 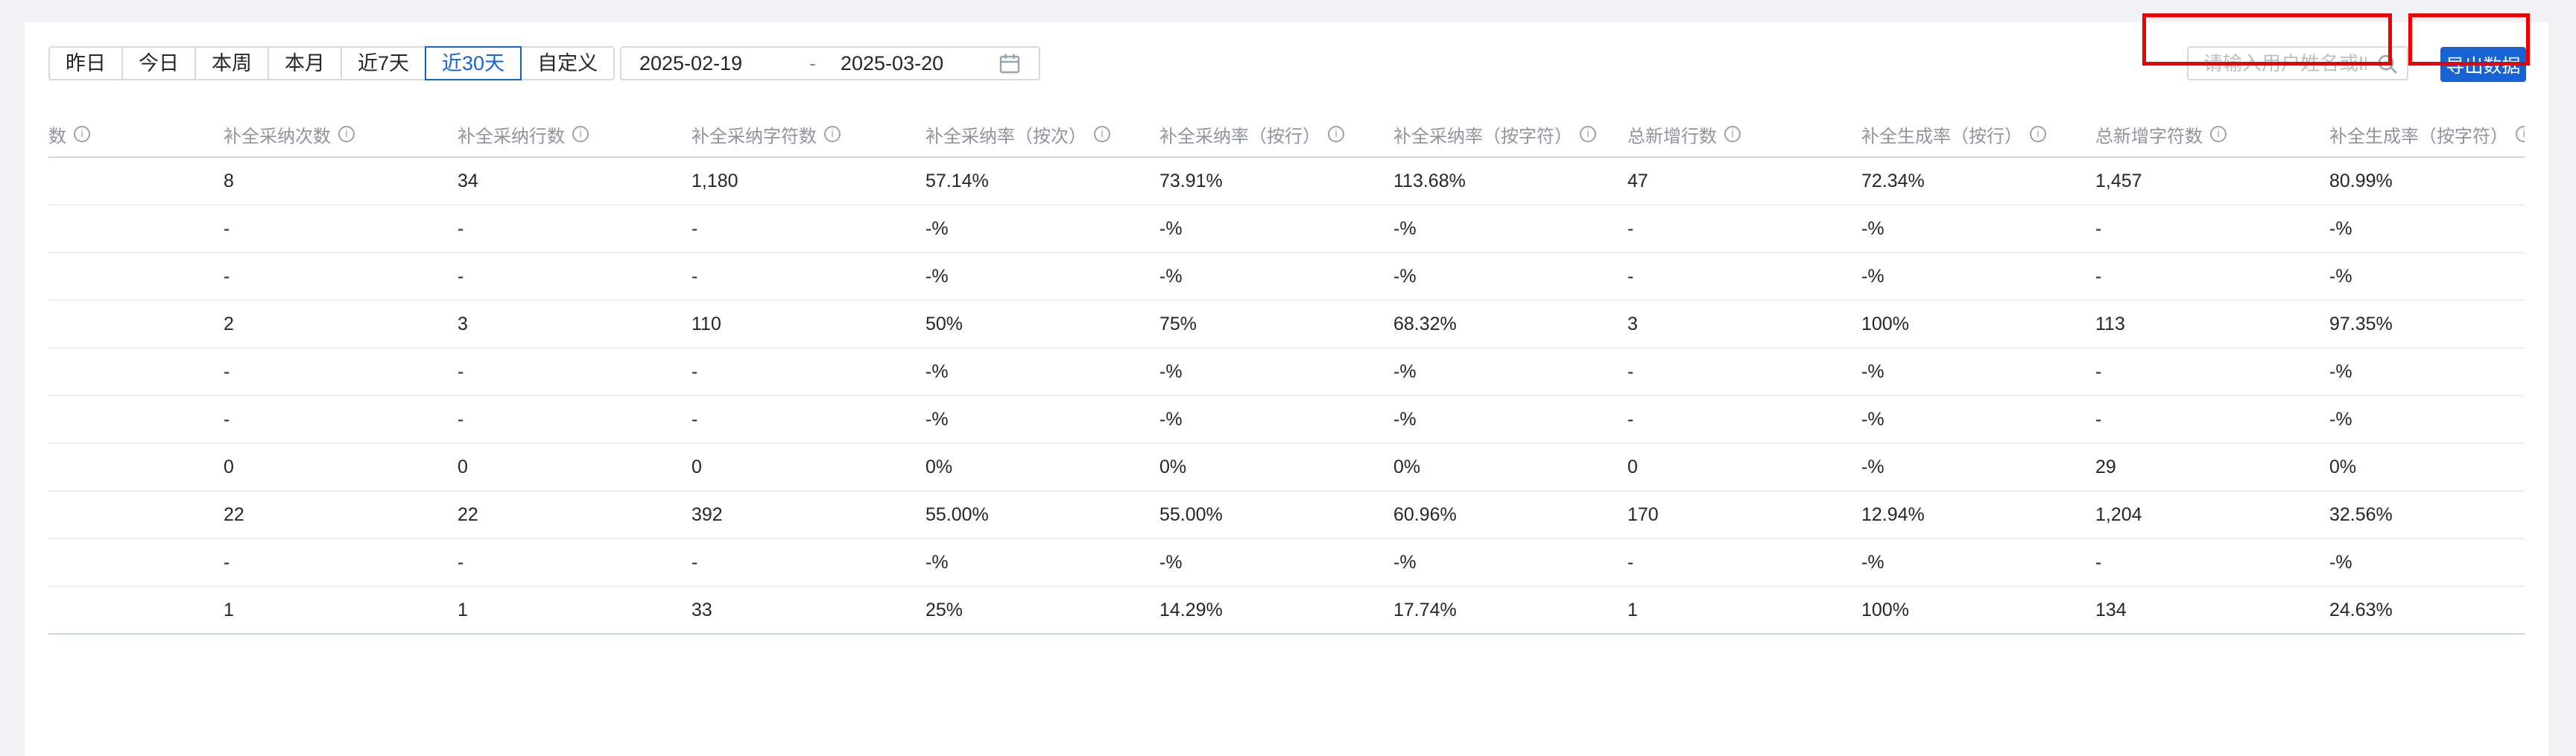 I want to click on column-header-gen-rate-by-chars: 补全生成率（按字符） i, so click(x=2427, y=134).